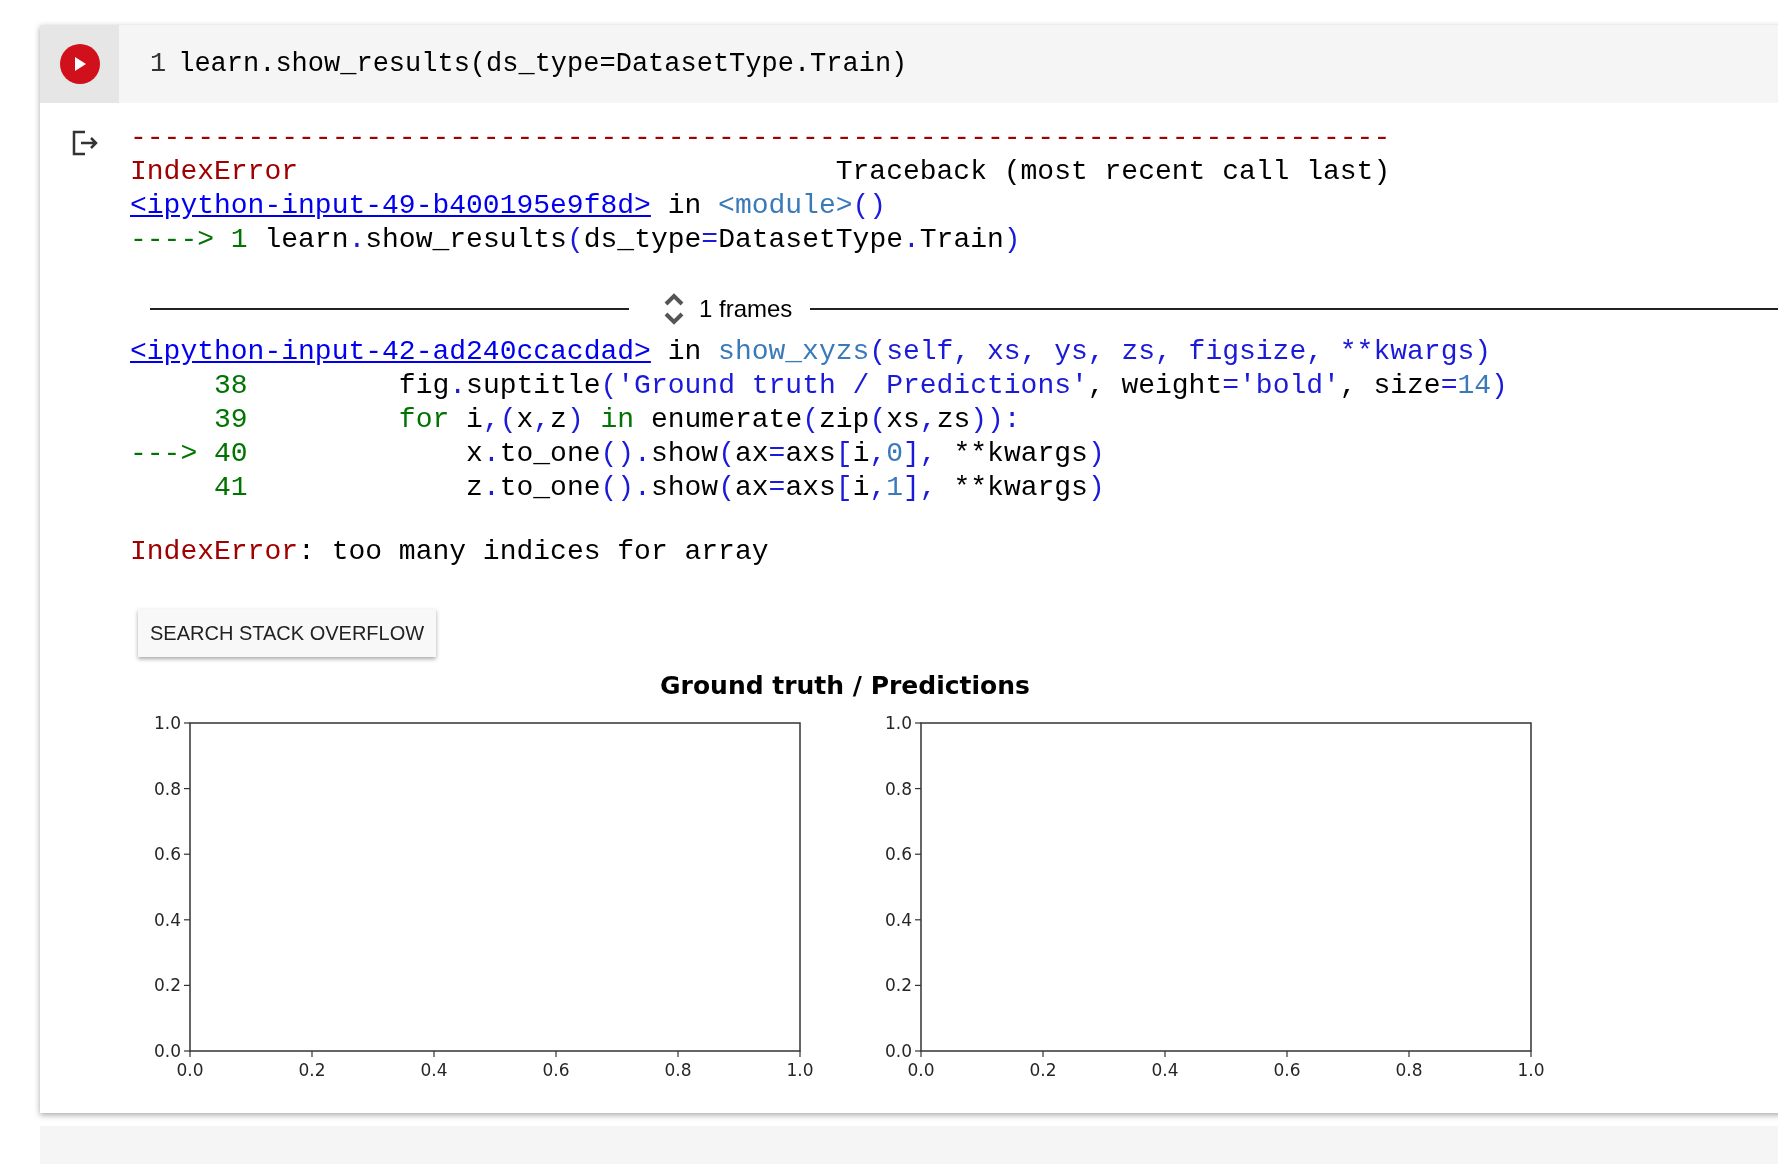 Image resolution: width=1778 pixels, height=1164 pixels. What do you see at coordinates (158, 64) in the screenshot?
I see `line-number: 1` at bounding box center [158, 64].